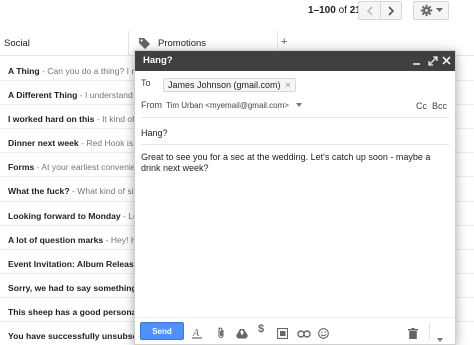 The image size is (474, 345). Describe the element at coordinates (342, 10) in the screenshot. I see `pager-of: of` at that location.